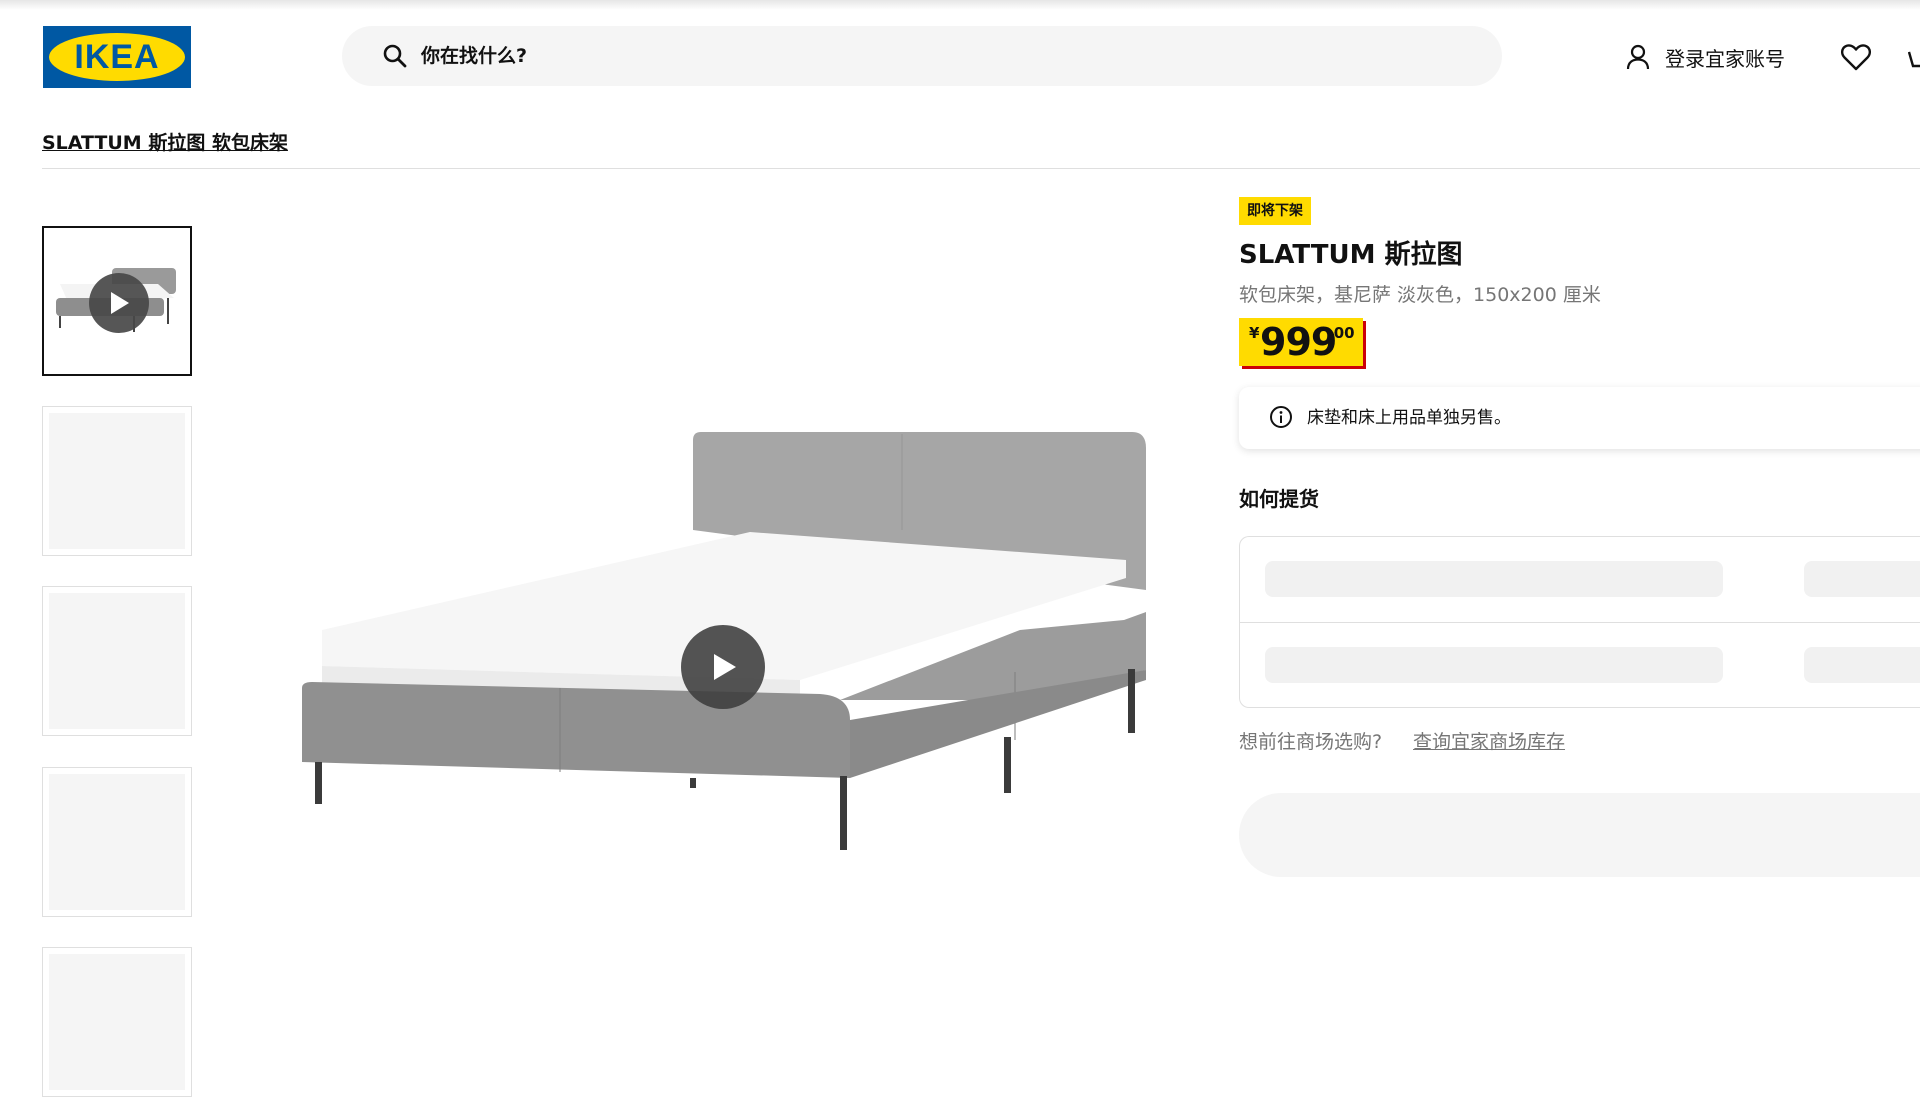  I want to click on ikea-logo: IKEA, so click(117, 57).